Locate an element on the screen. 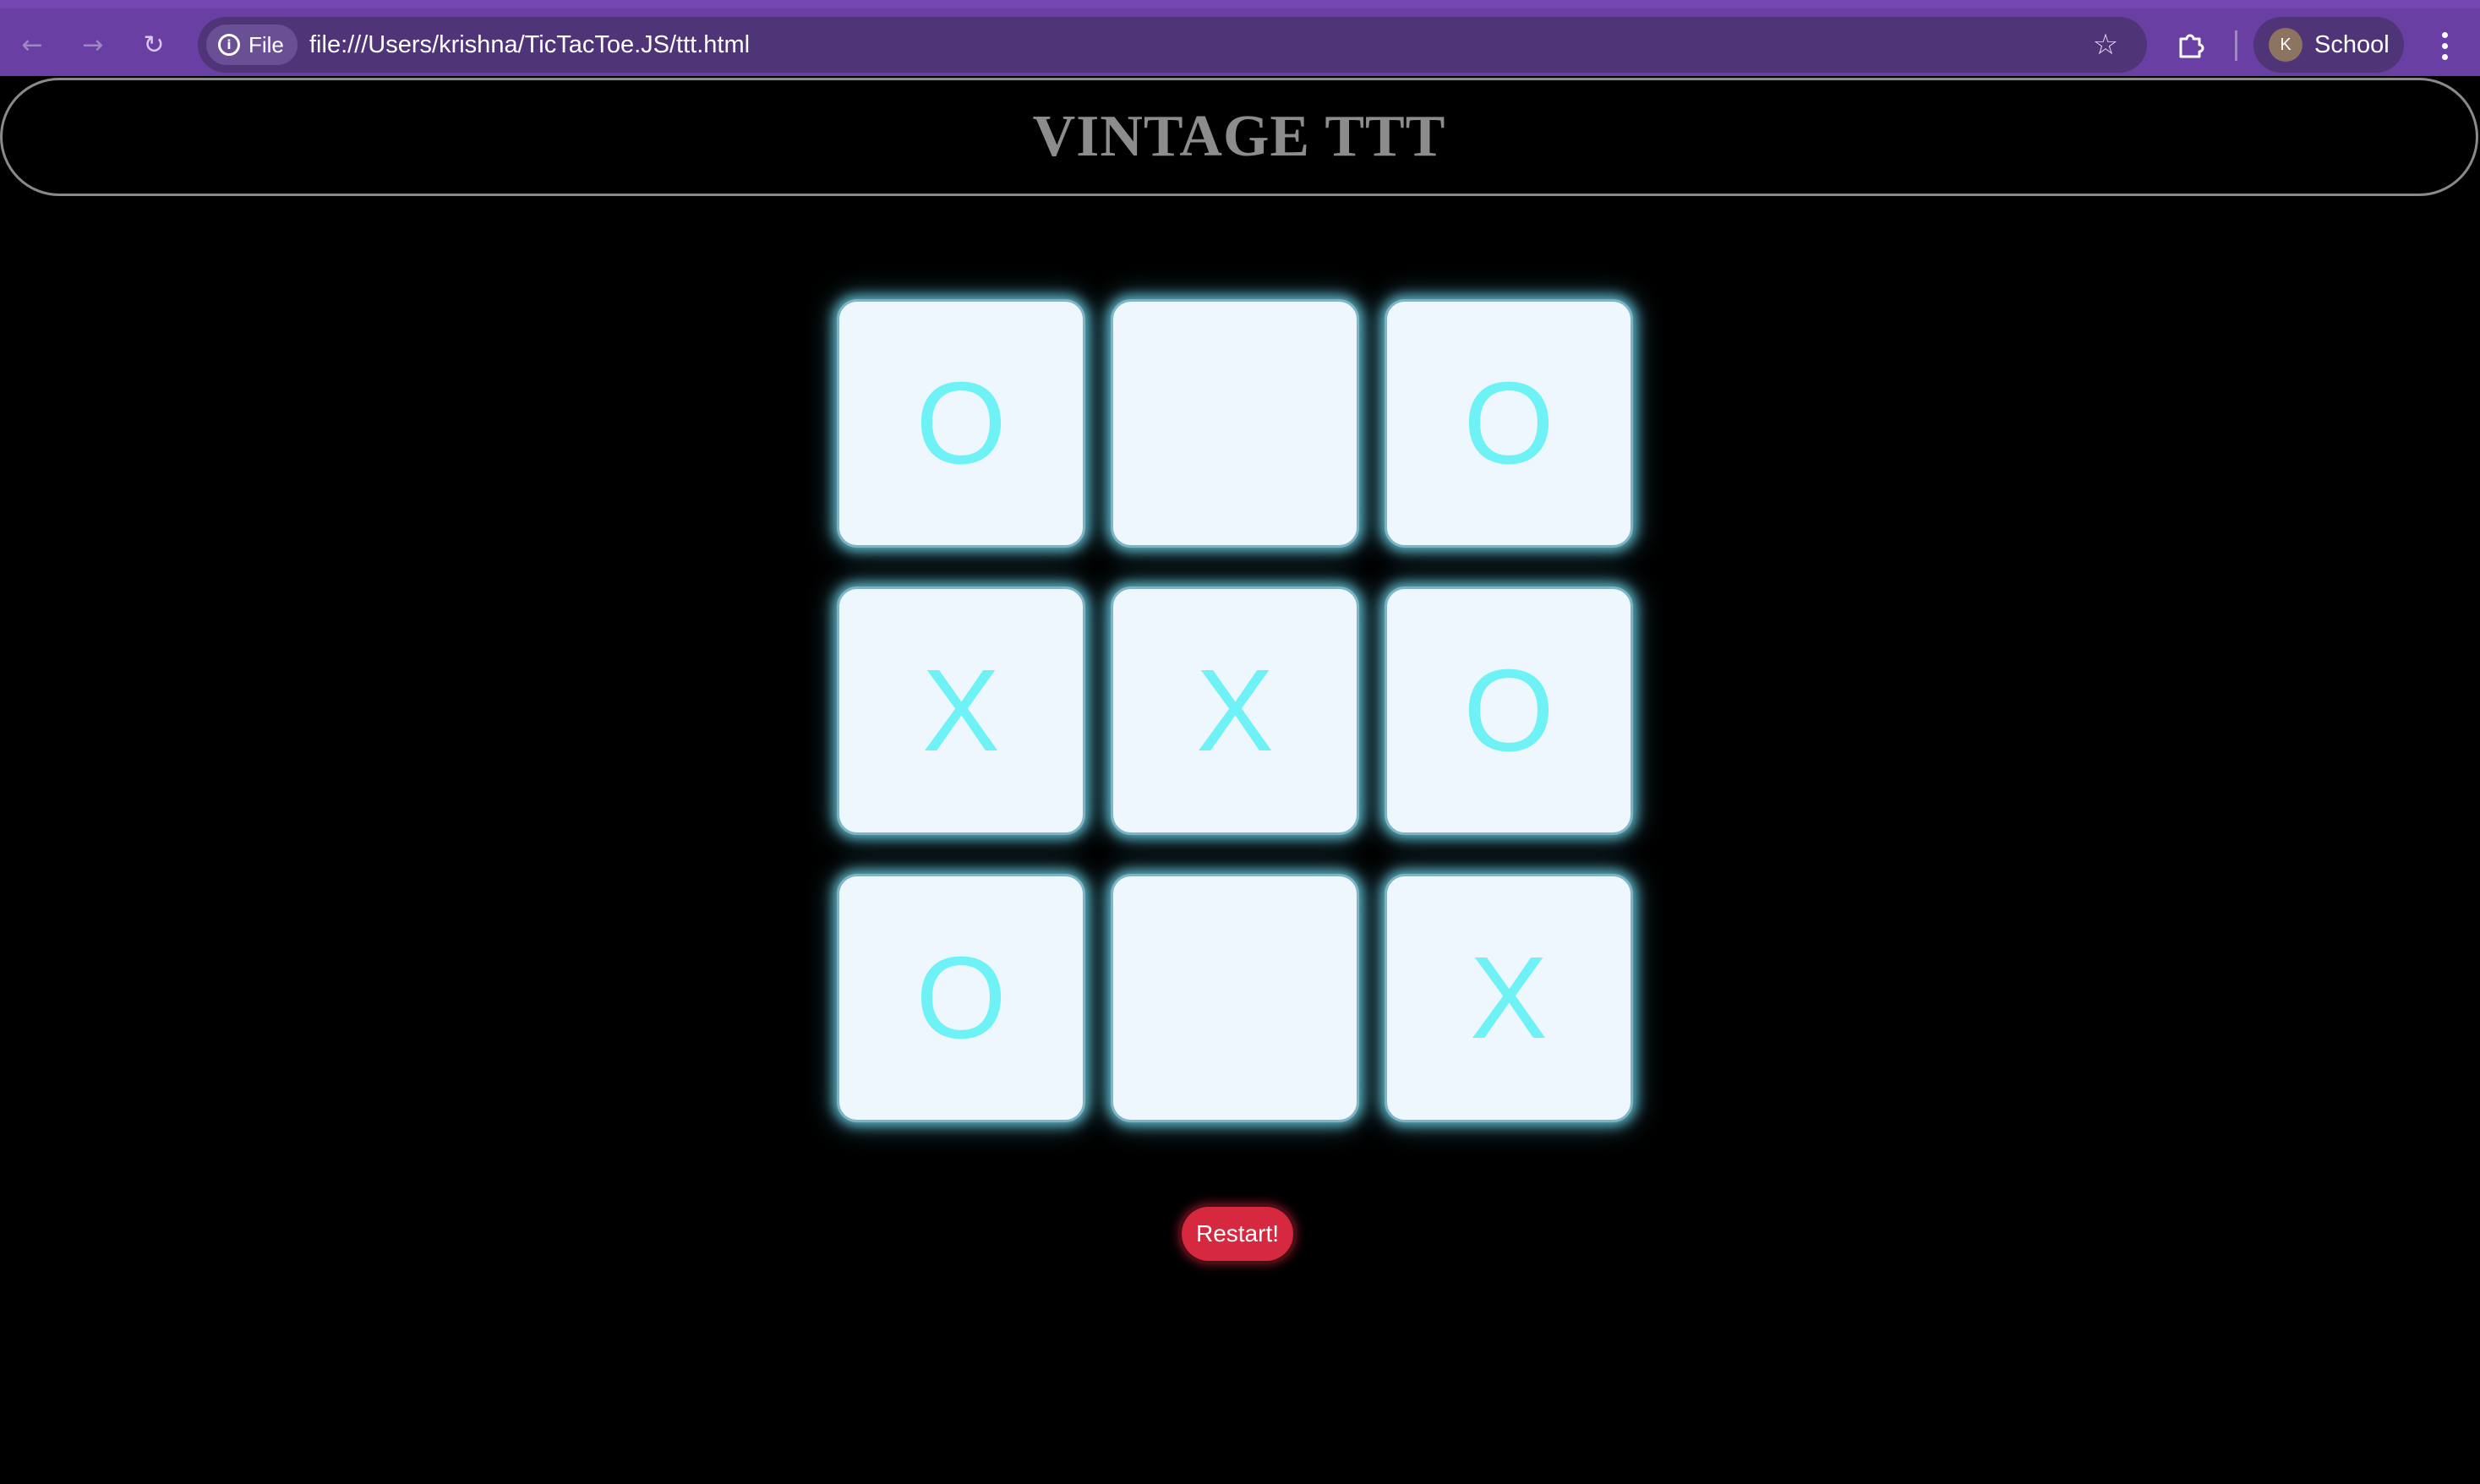 The image size is (2480, 1484). restart-button: Restart! is located at coordinates (1237, 1234).